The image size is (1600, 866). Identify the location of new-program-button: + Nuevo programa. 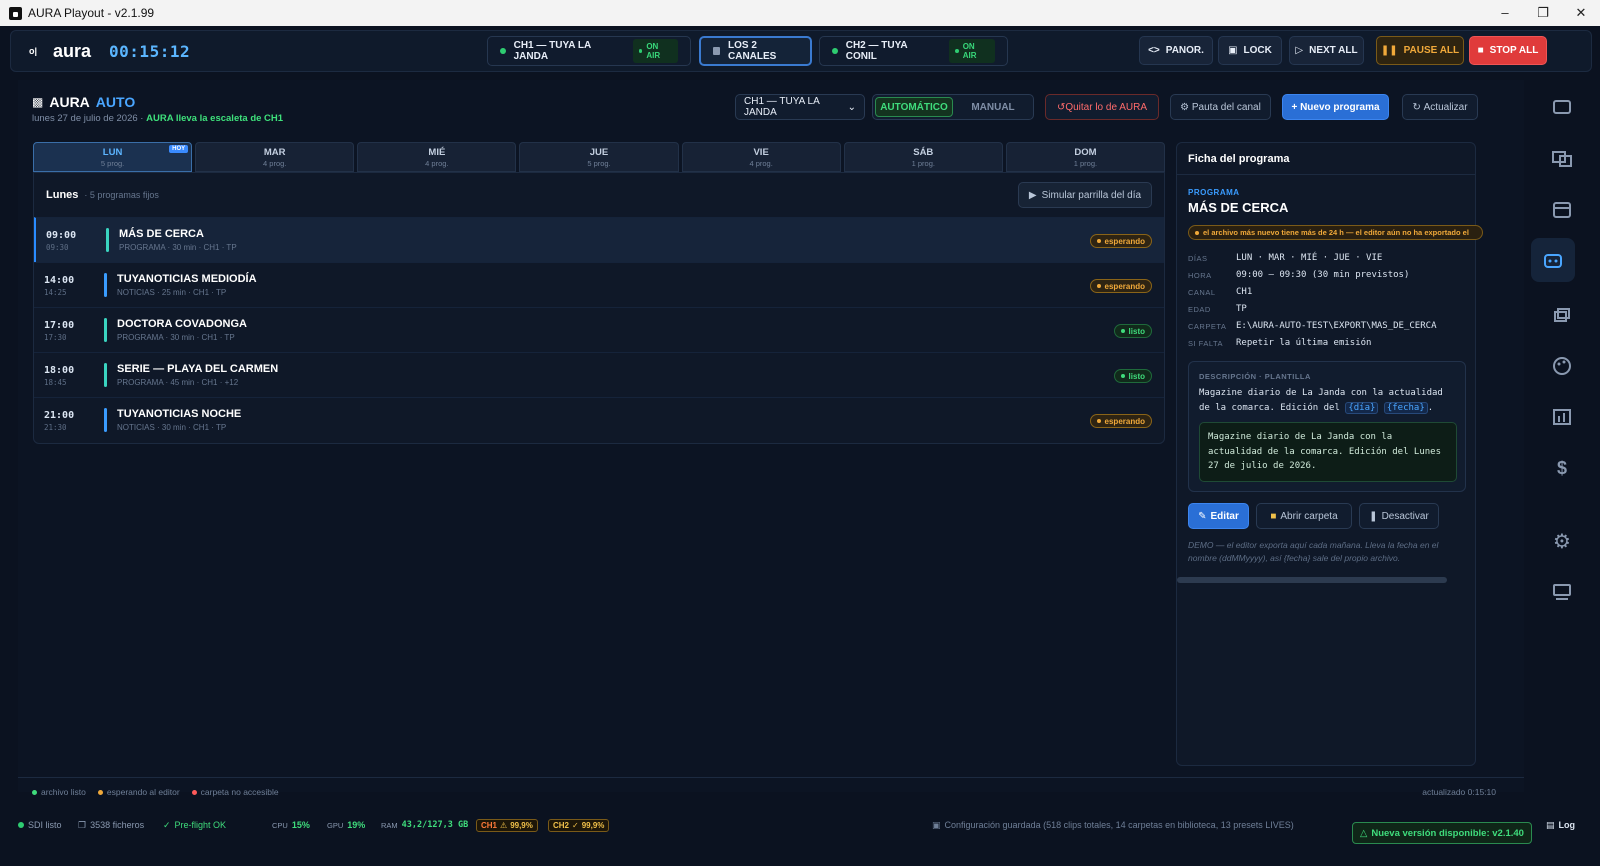
(1335, 107).